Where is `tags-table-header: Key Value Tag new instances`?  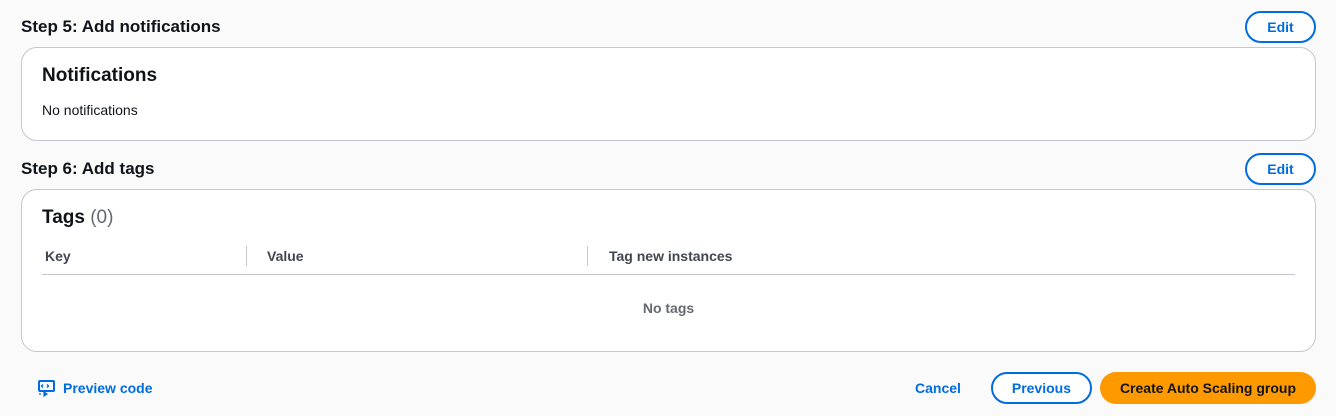
tags-table-header: Key Value Tag new instances is located at coordinates (668, 260).